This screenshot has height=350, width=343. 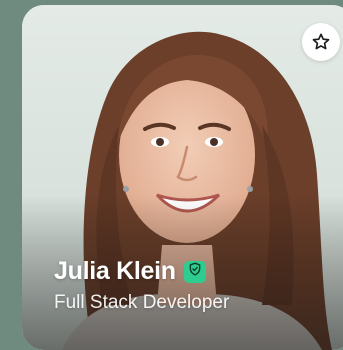 What do you see at coordinates (142, 302) in the screenshot?
I see `profile-role: Full Stack Developer` at bounding box center [142, 302].